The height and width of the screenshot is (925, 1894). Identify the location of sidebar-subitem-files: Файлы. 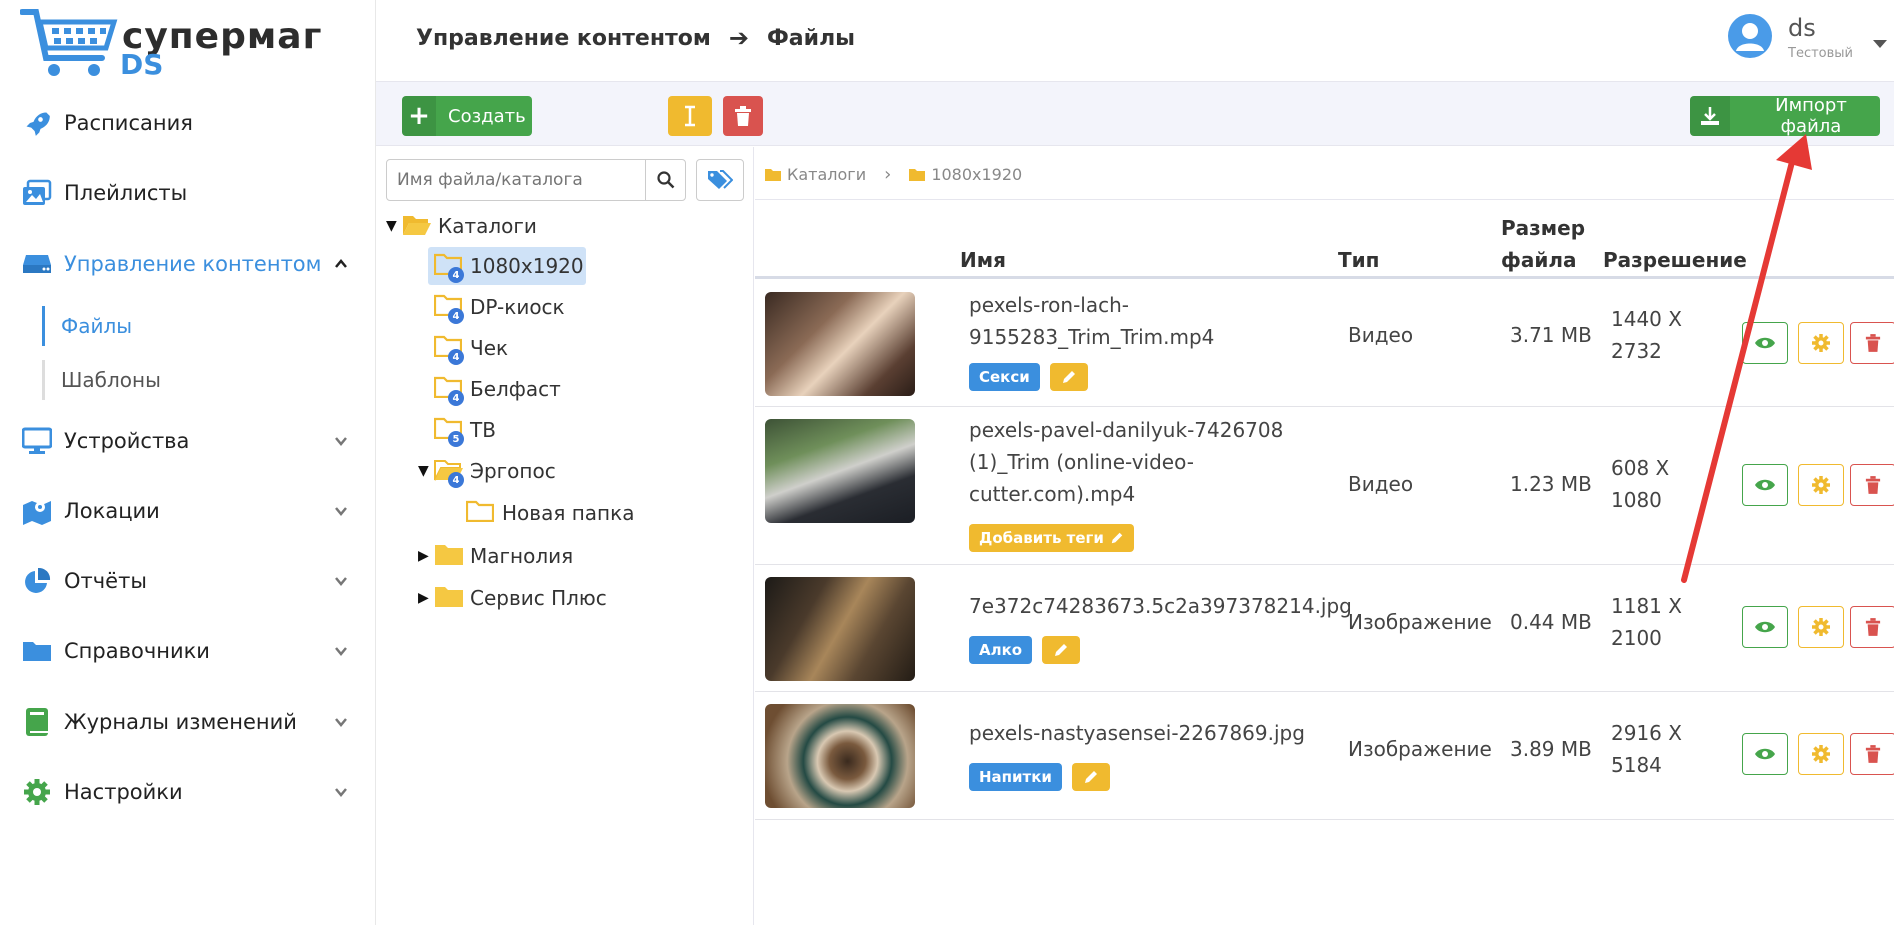
(192, 326).